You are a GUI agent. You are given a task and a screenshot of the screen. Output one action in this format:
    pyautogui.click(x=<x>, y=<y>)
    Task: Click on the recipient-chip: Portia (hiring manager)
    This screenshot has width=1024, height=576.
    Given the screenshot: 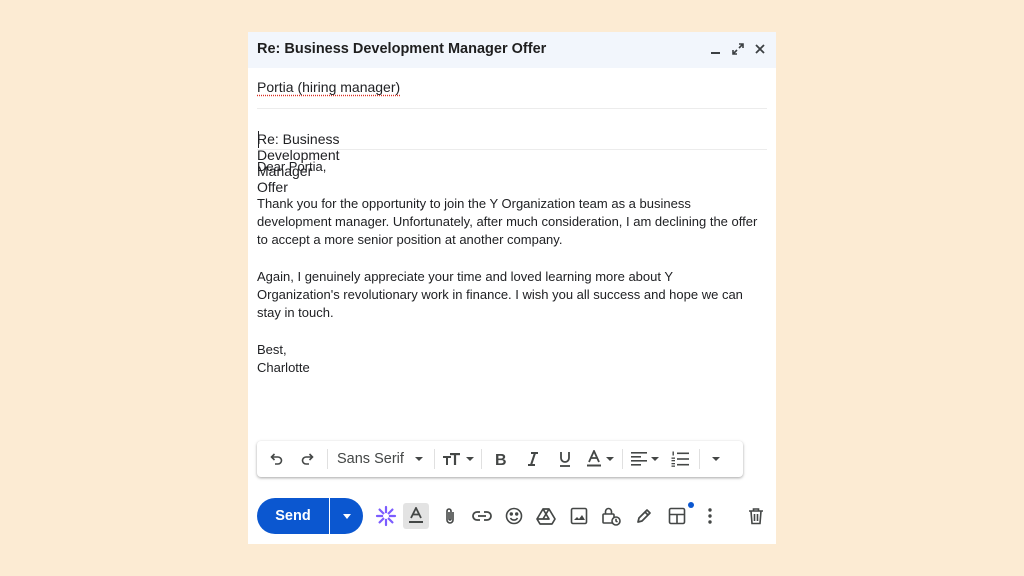 What is the action you would take?
    pyautogui.click(x=328, y=87)
    